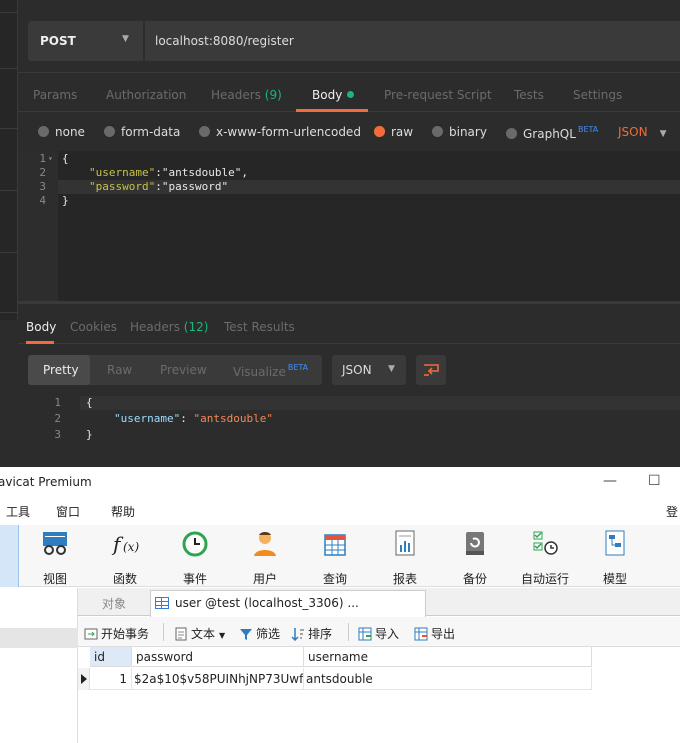  I want to click on export-button: 导出, so click(434, 633).